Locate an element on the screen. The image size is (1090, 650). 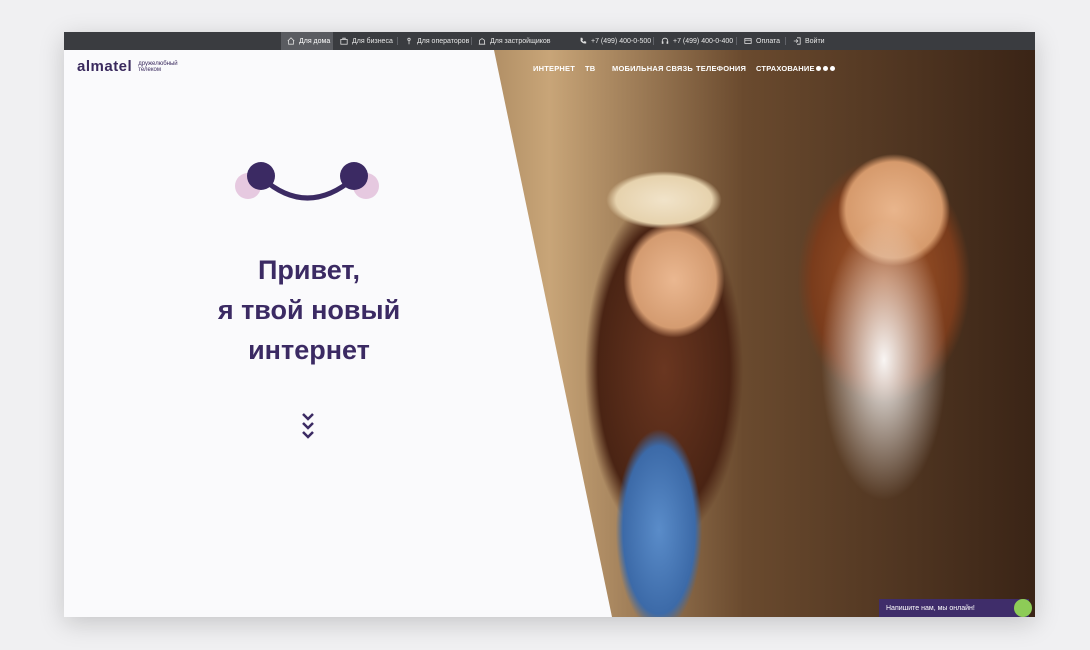
nav-insurance: СТРАХОВАНИЕ is located at coordinates (785, 69).